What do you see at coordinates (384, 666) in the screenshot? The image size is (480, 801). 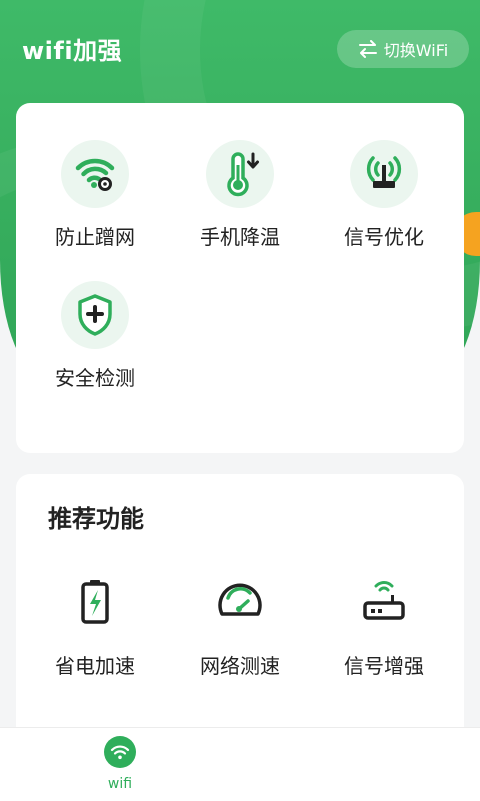 I see `recommend-label: 信号增强` at bounding box center [384, 666].